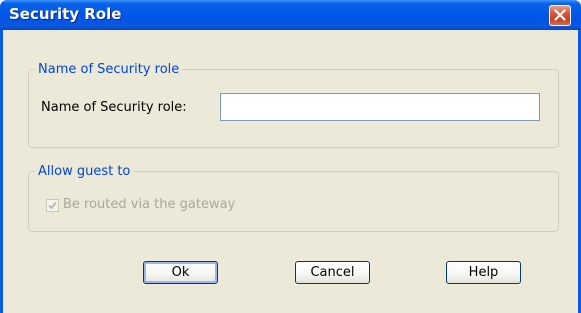 Image resolution: width=581 pixels, height=313 pixels. What do you see at coordinates (114, 107) in the screenshot?
I see `security-role-name-label: Name of Security role:` at bounding box center [114, 107].